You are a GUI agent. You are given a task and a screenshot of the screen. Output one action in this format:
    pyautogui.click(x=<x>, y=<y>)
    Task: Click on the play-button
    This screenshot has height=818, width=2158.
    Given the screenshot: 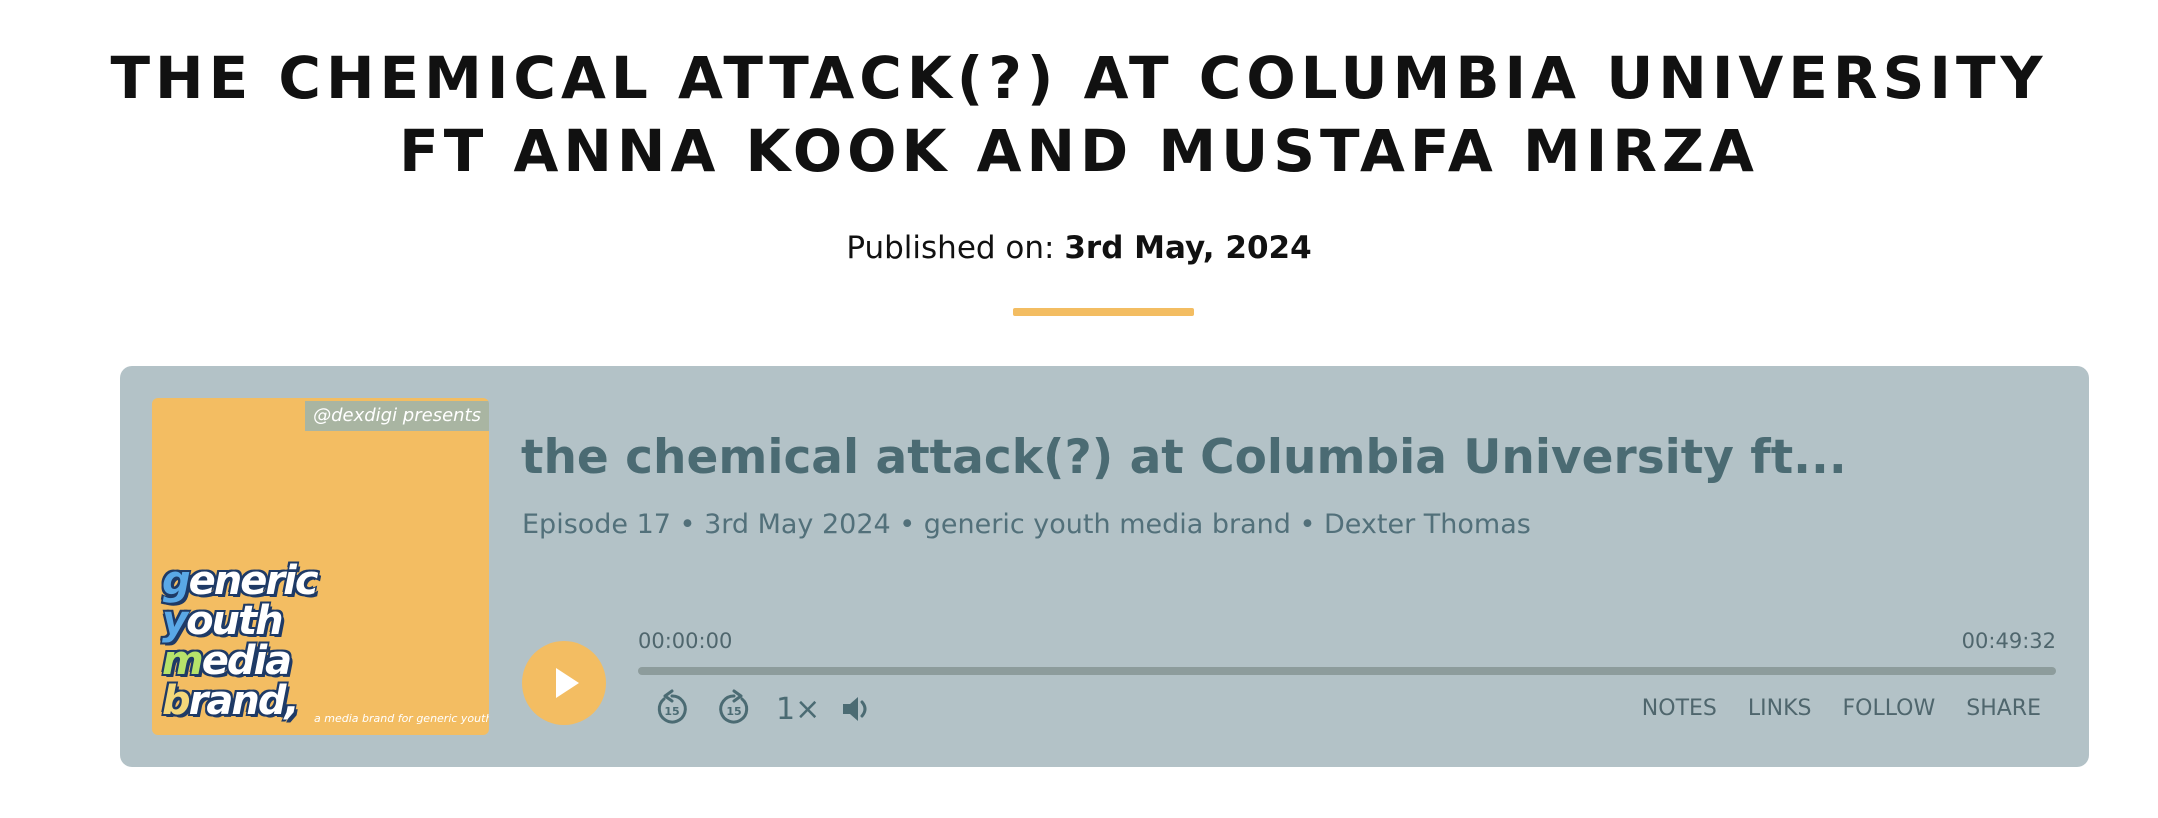 What is the action you would take?
    pyautogui.click(x=564, y=683)
    